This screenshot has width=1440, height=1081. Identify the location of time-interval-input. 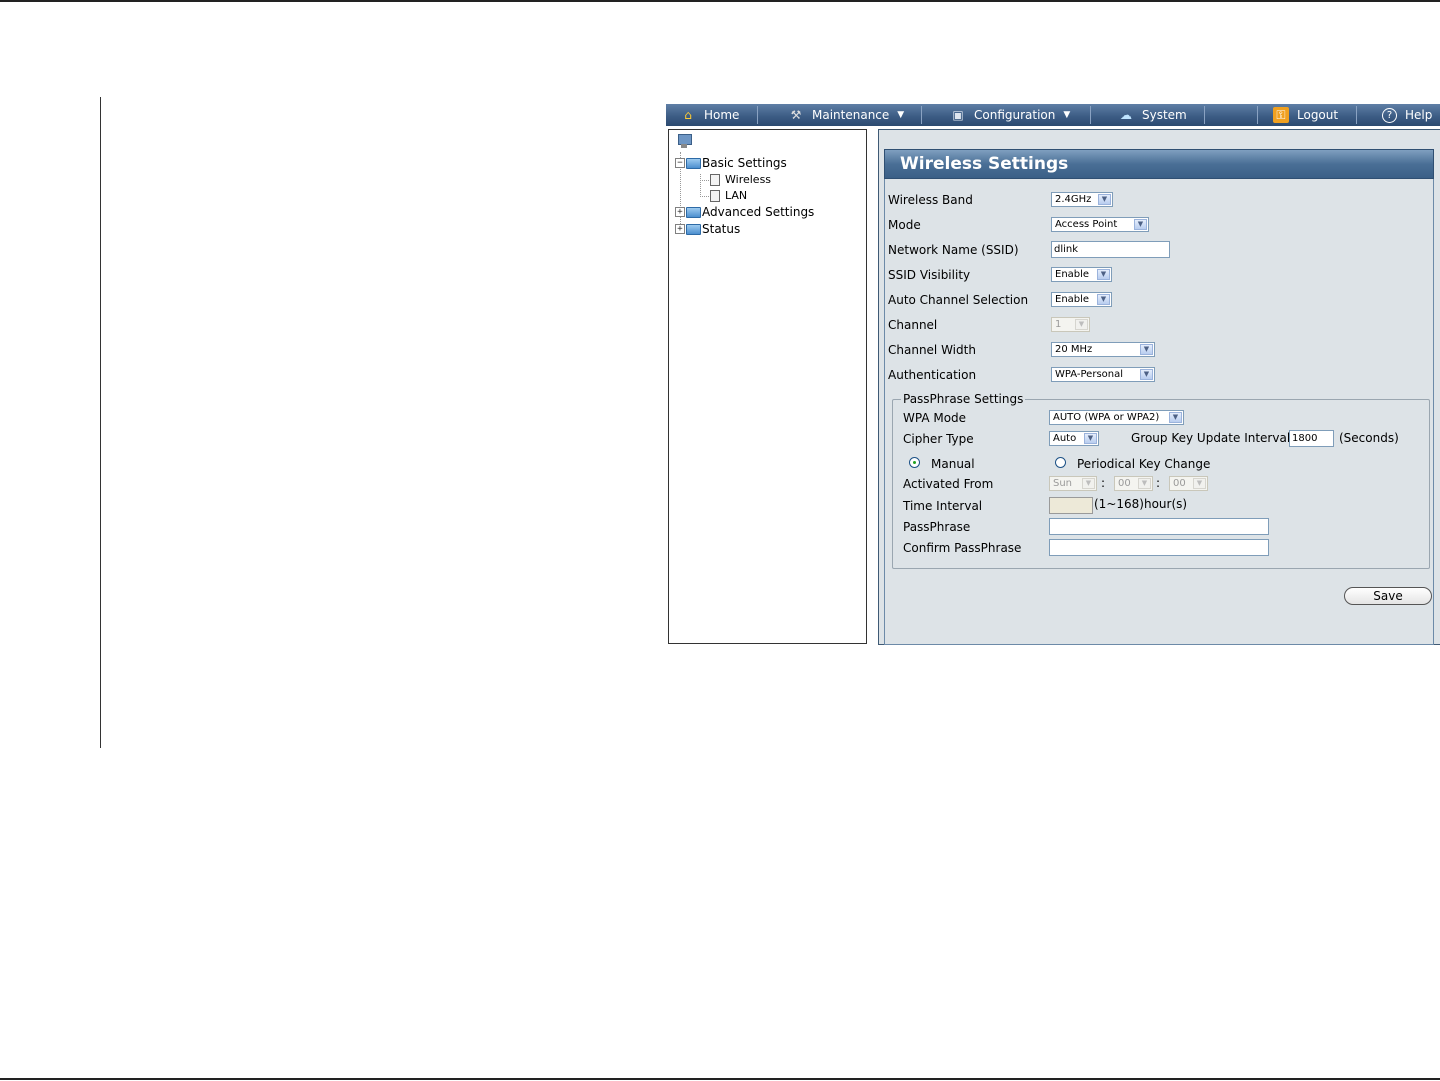
(1071, 505).